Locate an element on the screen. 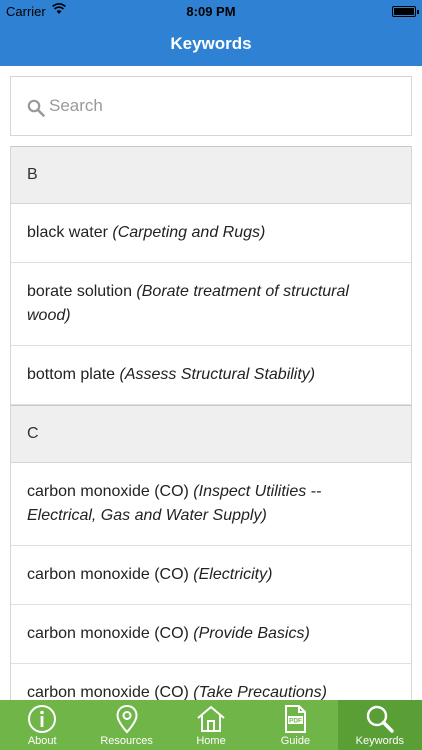  tab-about: About is located at coordinates (42, 725).